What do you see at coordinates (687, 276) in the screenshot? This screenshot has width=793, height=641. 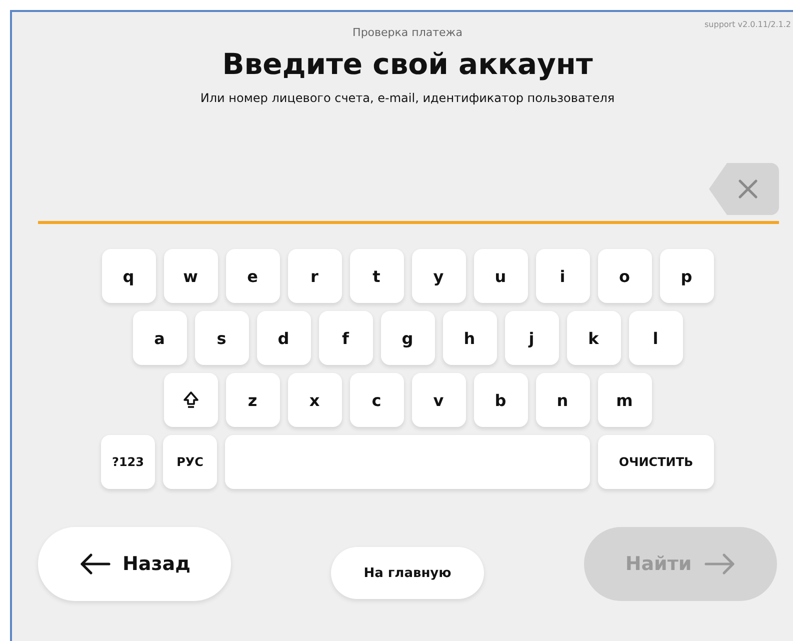 I see `key: p` at bounding box center [687, 276].